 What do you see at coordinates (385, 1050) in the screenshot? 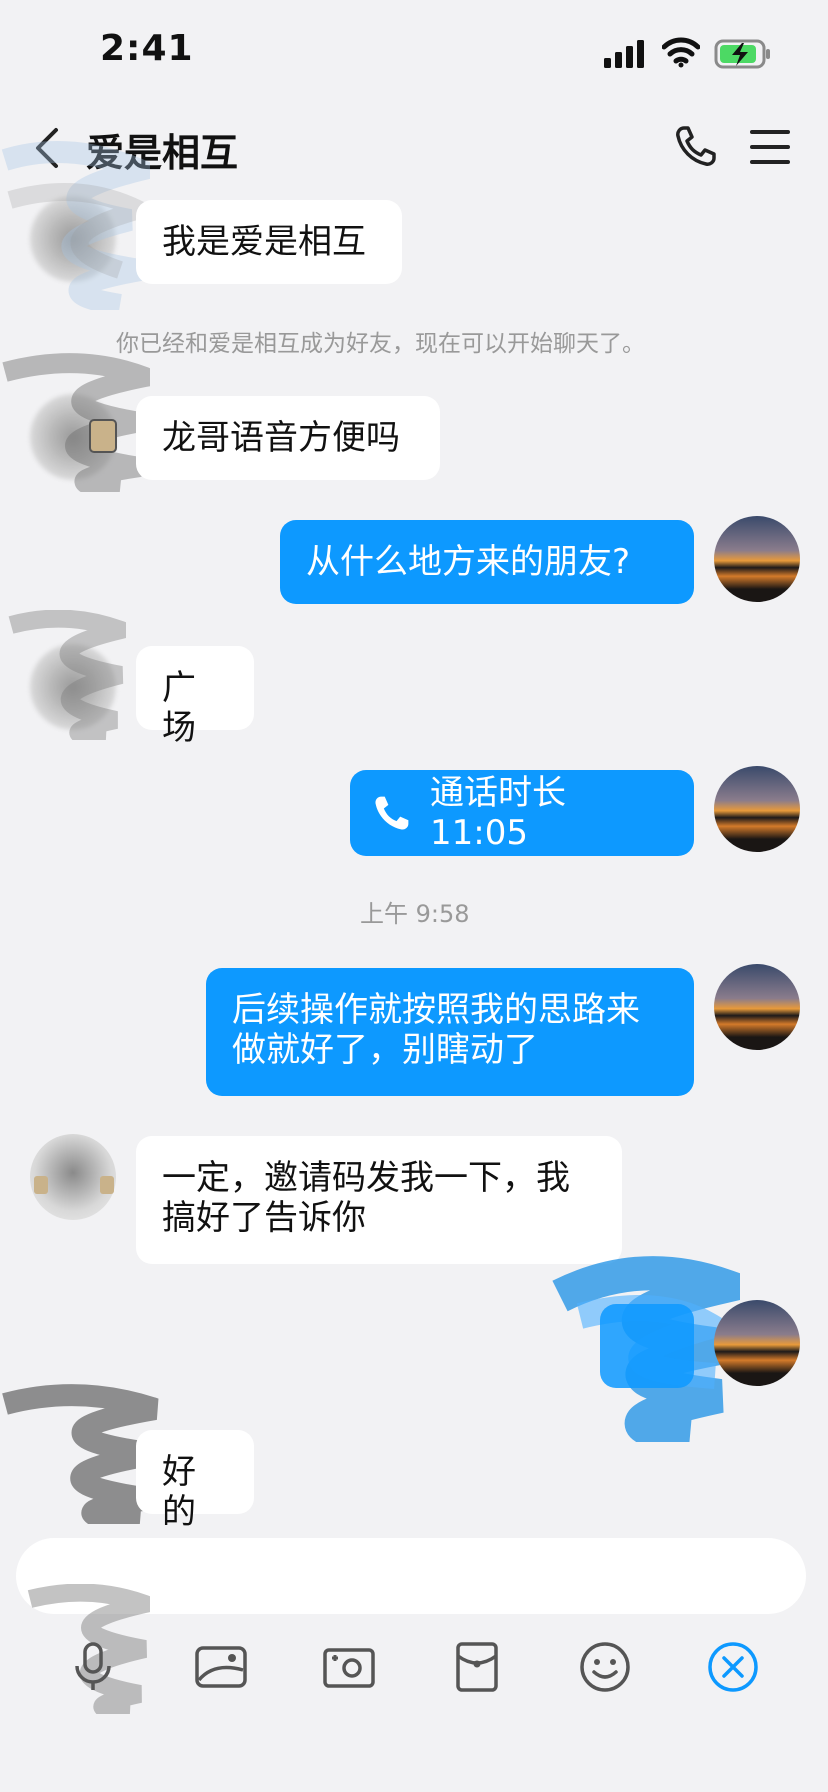
I see `message-text-line: 做就好了，别瞎动了` at bounding box center [385, 1050].